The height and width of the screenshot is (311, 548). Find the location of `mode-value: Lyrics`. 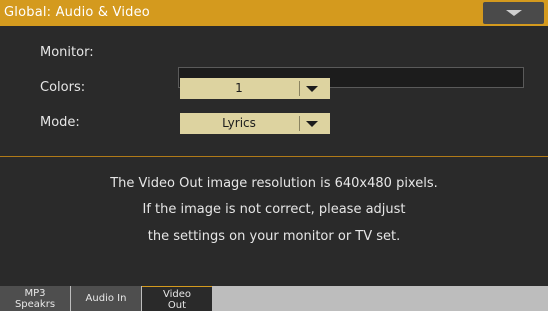

mode-value: Lyrics is located at coordinates (239, 123).